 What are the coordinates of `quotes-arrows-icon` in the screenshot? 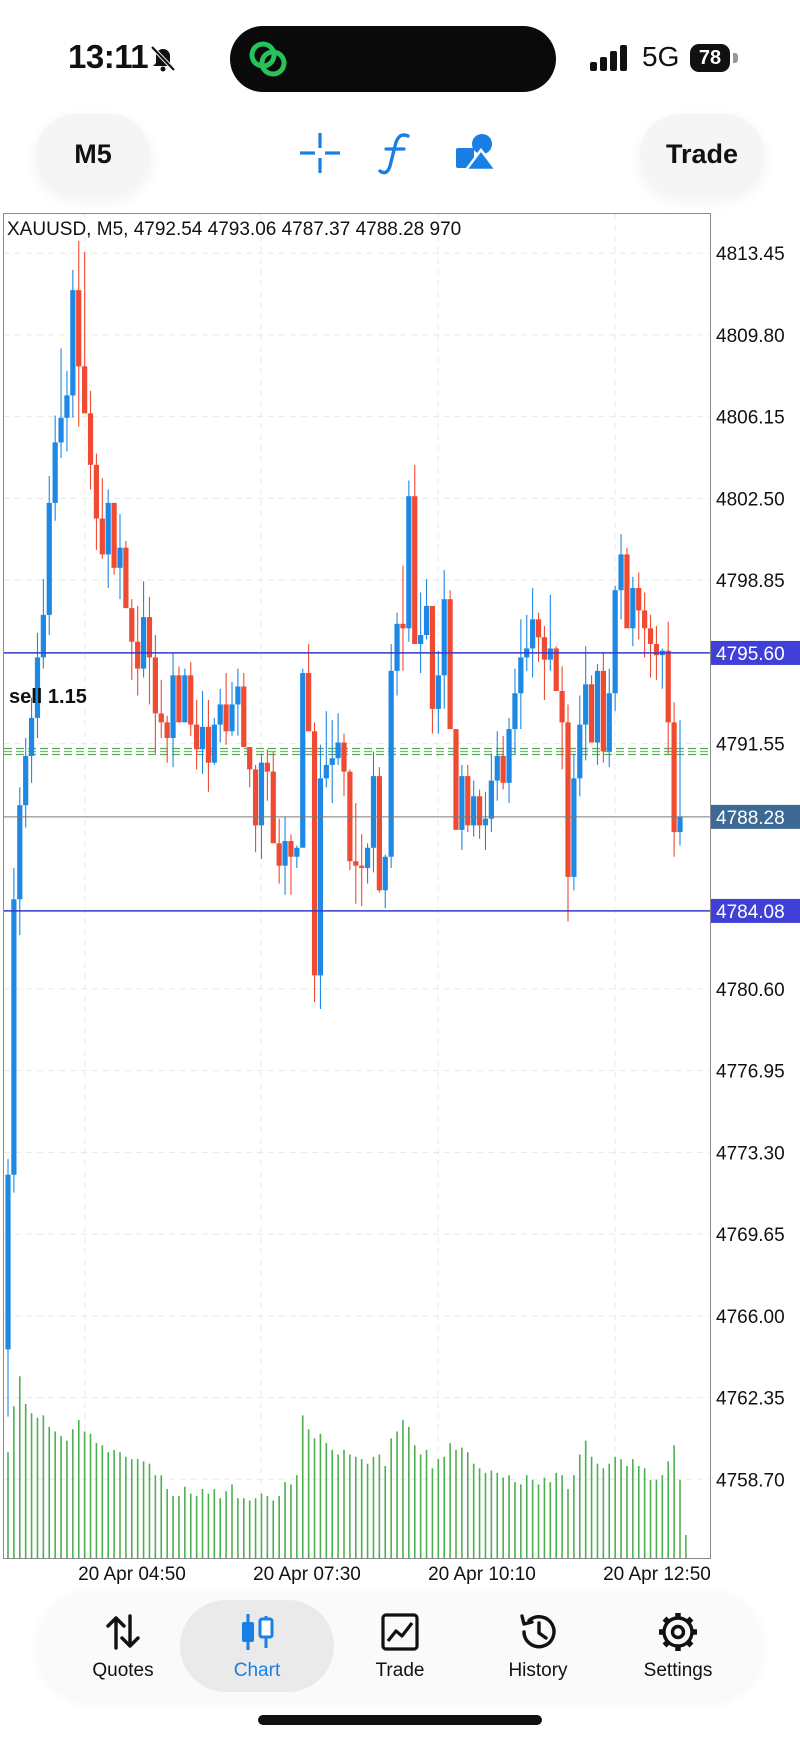 It's located at (123, 1632).